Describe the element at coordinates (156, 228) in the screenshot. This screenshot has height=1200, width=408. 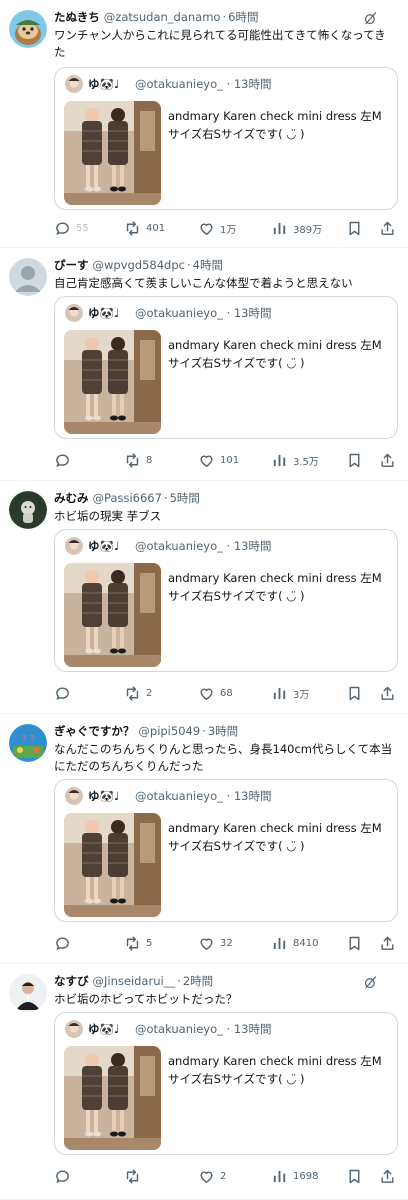
I see `retweet-count: 401` at that location.